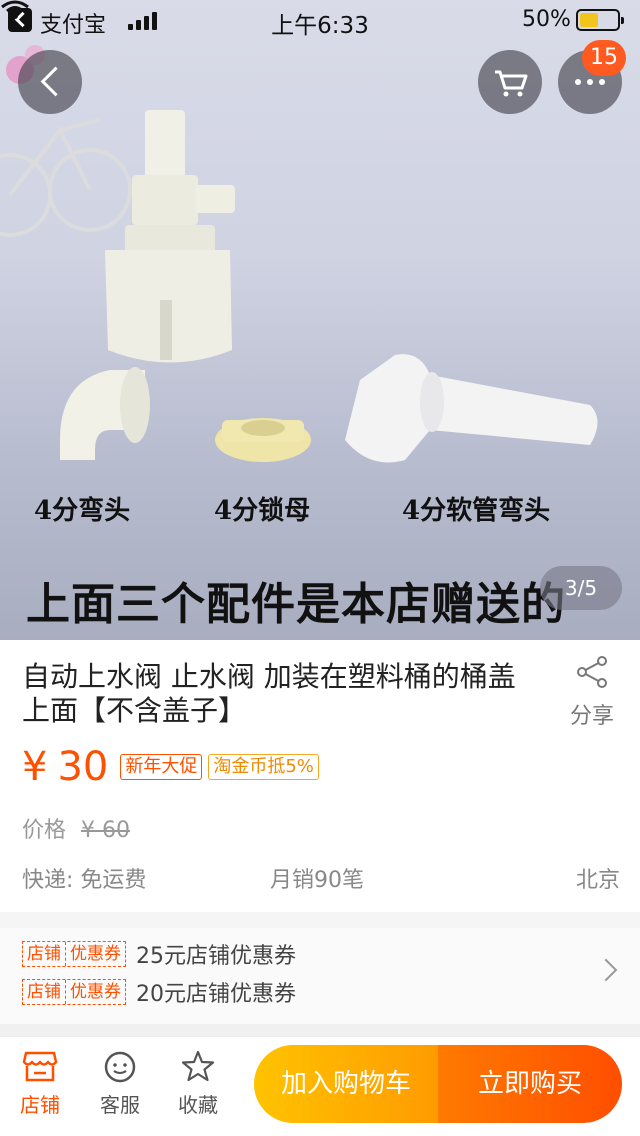  Describe the element at coordinates (35, 767) in the screenshot. I see `currency-symbol: ¥` at that location.